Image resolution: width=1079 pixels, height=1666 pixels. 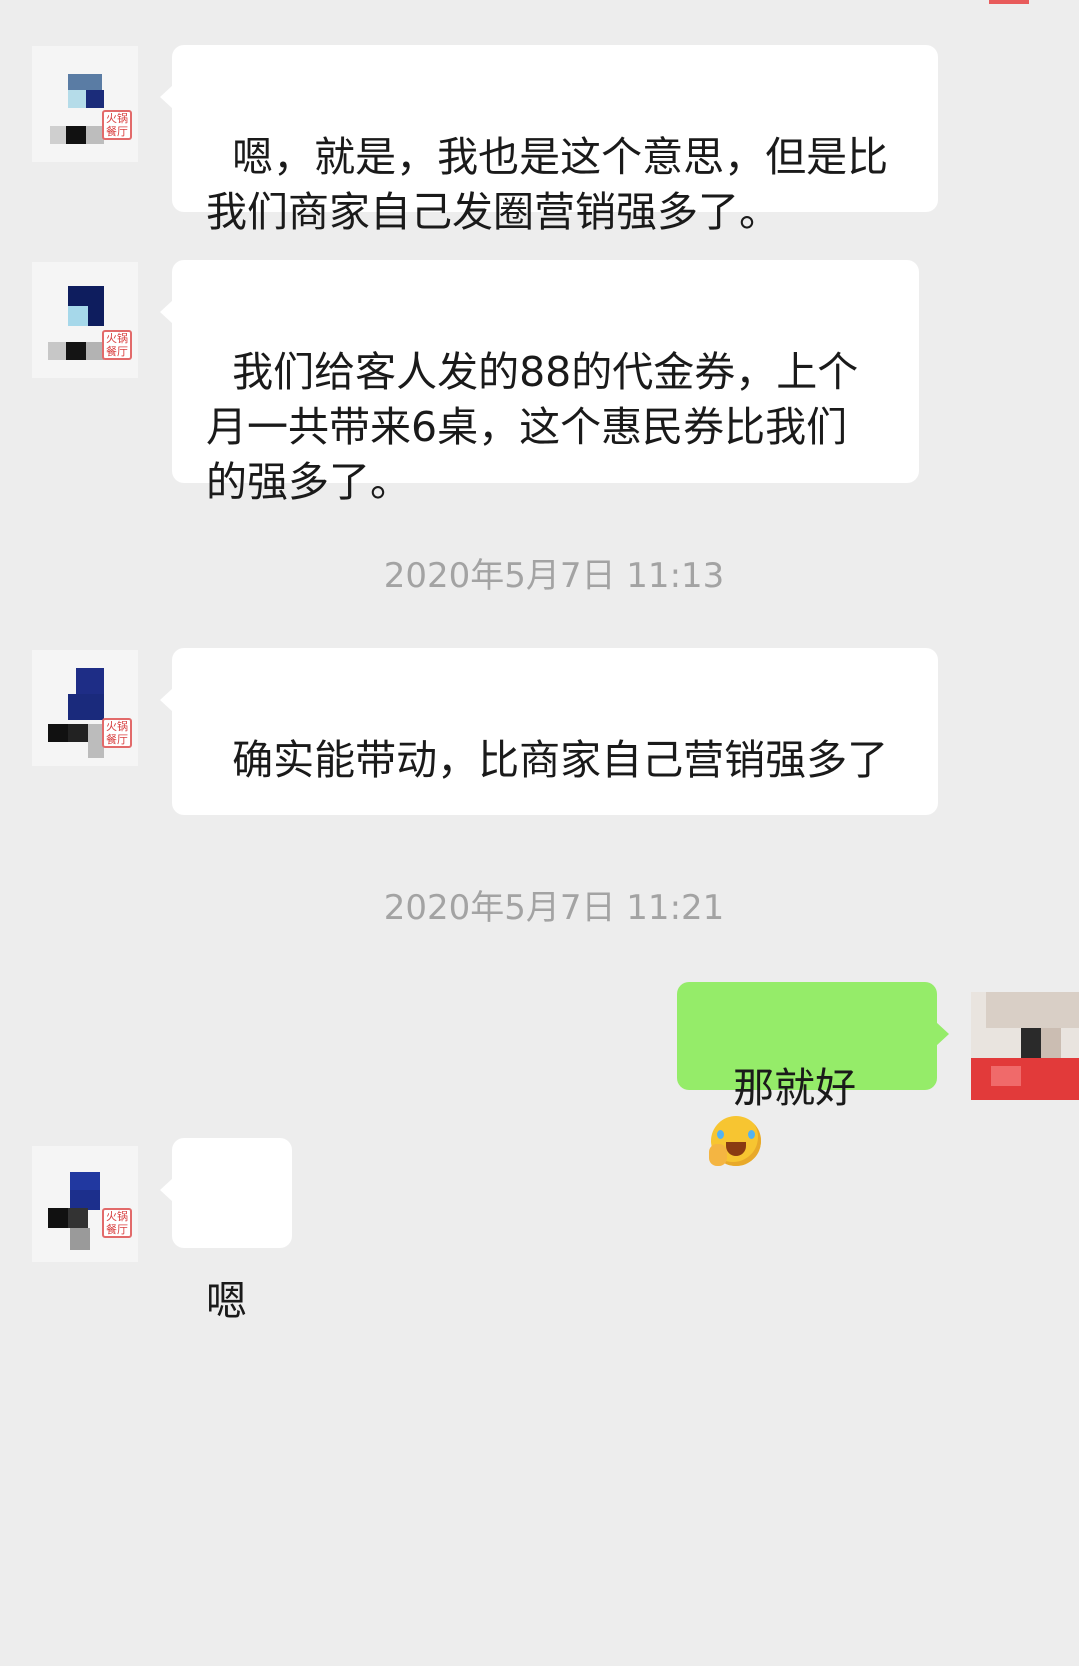 What do you see at coordinates (554, 576) in the screenshot?
I see `message-timestamp: 2020年5月7日 11:13` at bounding box center [554, 576].